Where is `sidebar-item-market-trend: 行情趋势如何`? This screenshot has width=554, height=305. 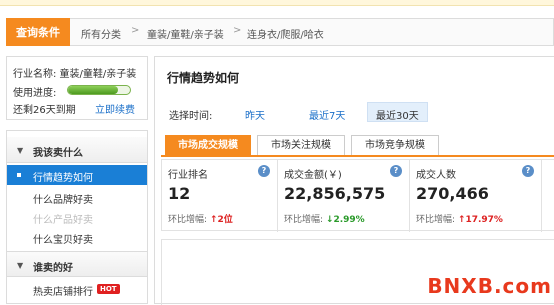
sidebar-item-market-trend: 行情趋势如何 is located at coordinates (77, 175).